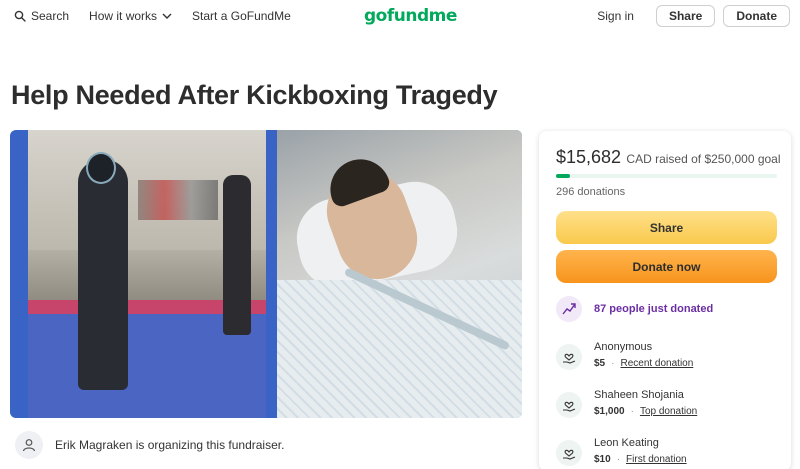  I want to click on chevron-down-icon, so click(167, 16).